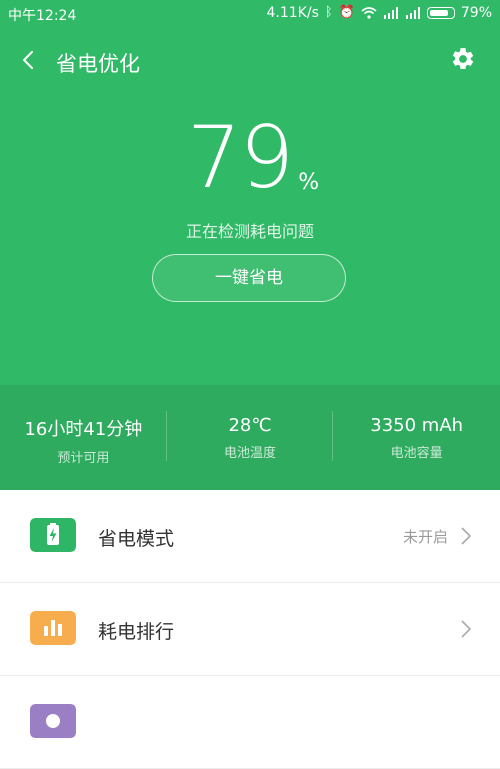  I want to click on stat-temperature: 28℃ 电池温度, so click(250, 437).